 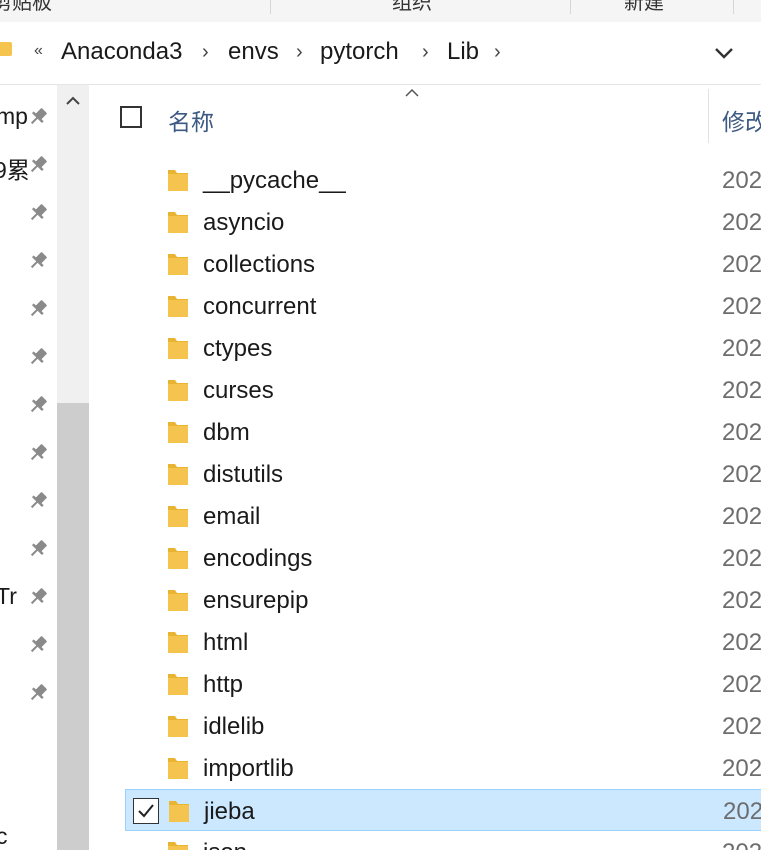 I want to click on table-row: encodings 202, so click(x=443, y=558).